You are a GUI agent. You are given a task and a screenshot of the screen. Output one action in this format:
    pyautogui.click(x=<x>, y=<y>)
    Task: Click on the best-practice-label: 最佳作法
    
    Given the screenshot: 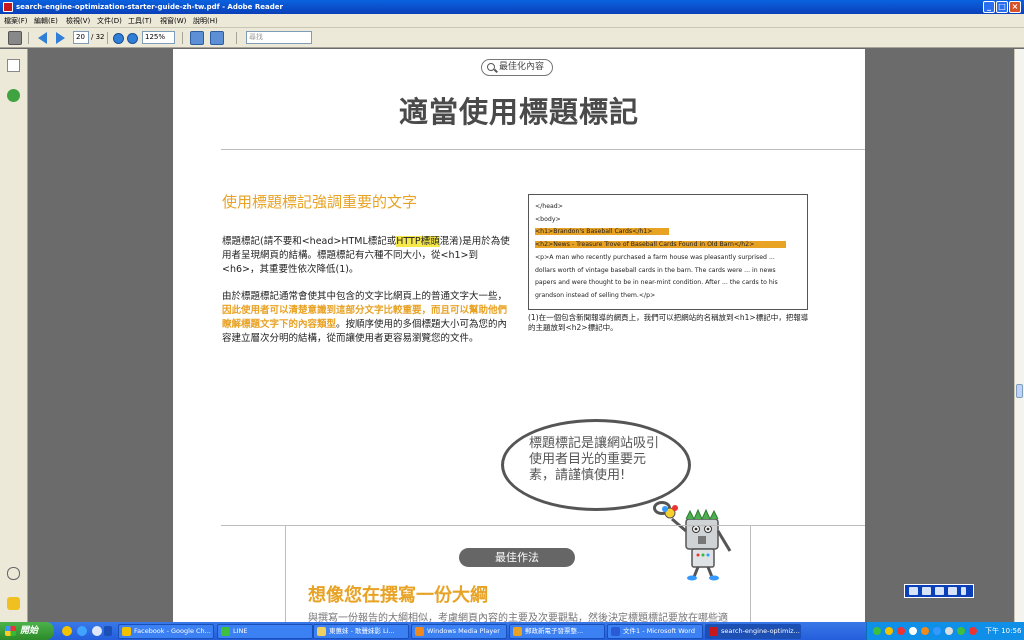 What is the action you would take?
    pyautogui.click(x=517, y=557)
    